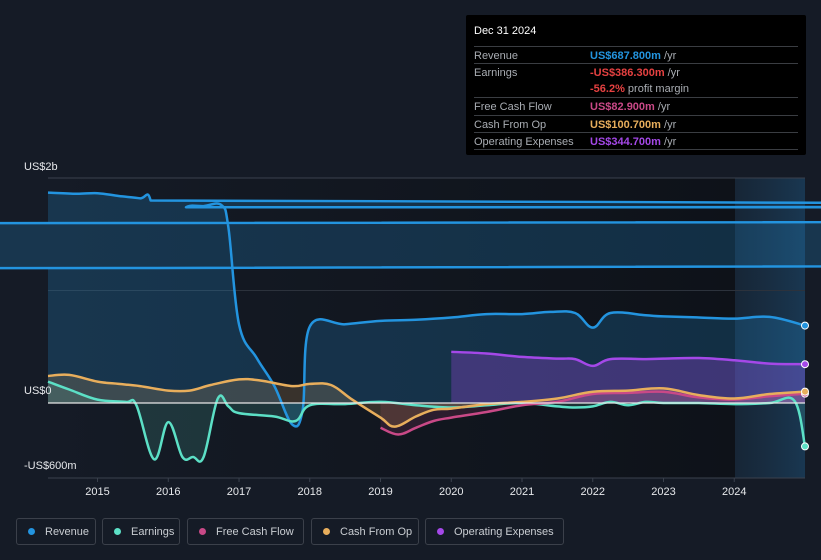 Image resolution: width=821 pixels, height=560 pixels. I want to click on tooltip-row: Free Cash Flow US$82.900m /yr, so click(636, 105).